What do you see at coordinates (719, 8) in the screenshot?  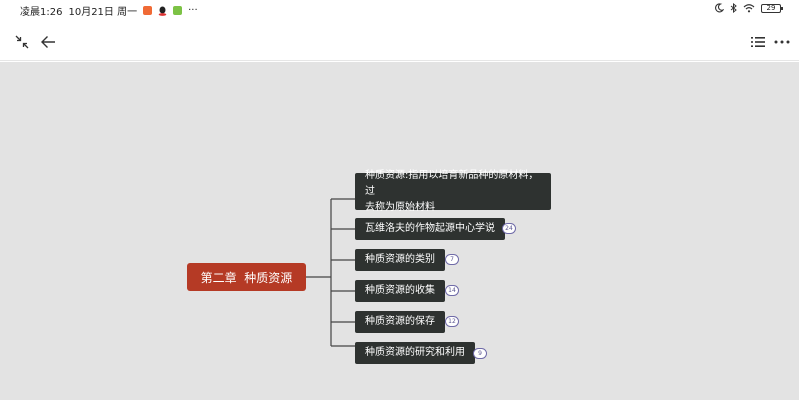 I see `moon-icon` at bounding box center [719, 8].